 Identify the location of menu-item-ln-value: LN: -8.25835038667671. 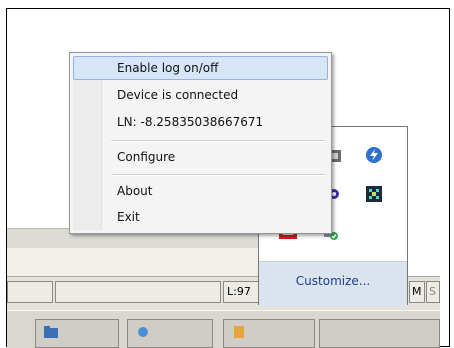
(200, 122).